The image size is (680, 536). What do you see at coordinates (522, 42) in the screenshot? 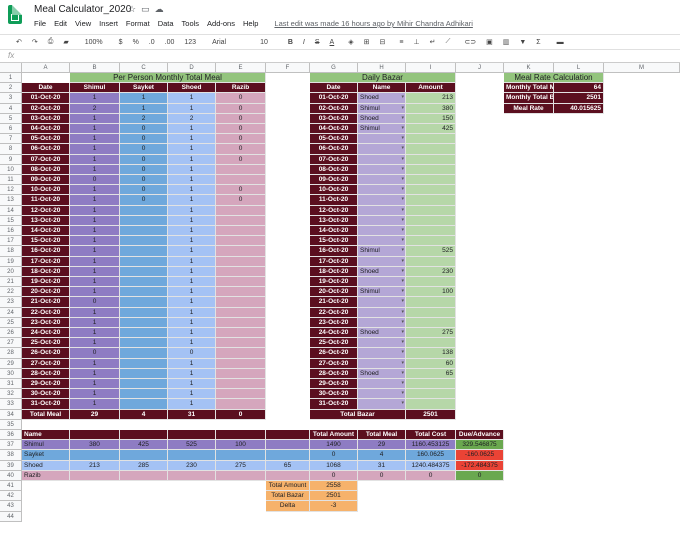
I see `filter-icon: ▼` at bounding box center [522, 42].